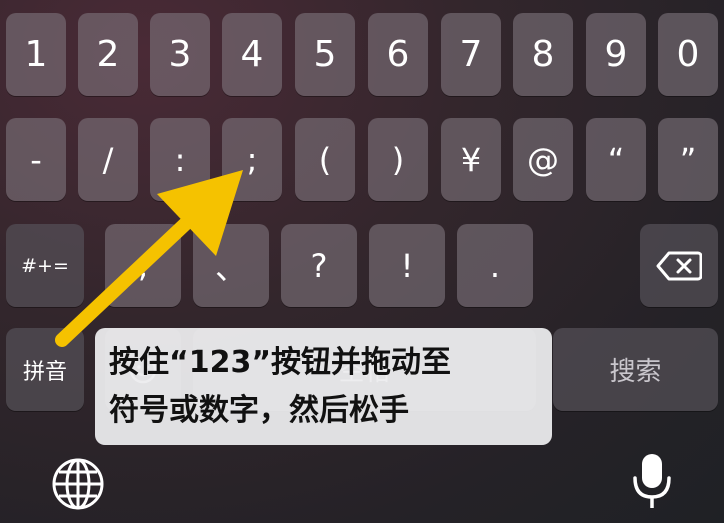  What do you see at coordinates (652, 481) in the screenshot?
I see `microphone-icon` at bounding box center [652, 481].